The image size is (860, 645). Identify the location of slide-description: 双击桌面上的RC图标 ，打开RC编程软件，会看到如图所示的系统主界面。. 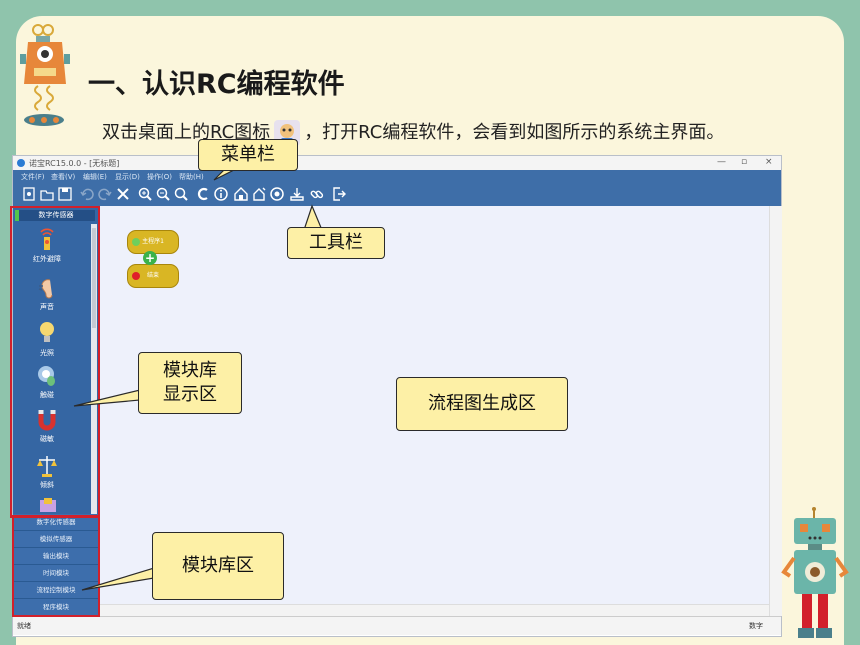
(413, 132).